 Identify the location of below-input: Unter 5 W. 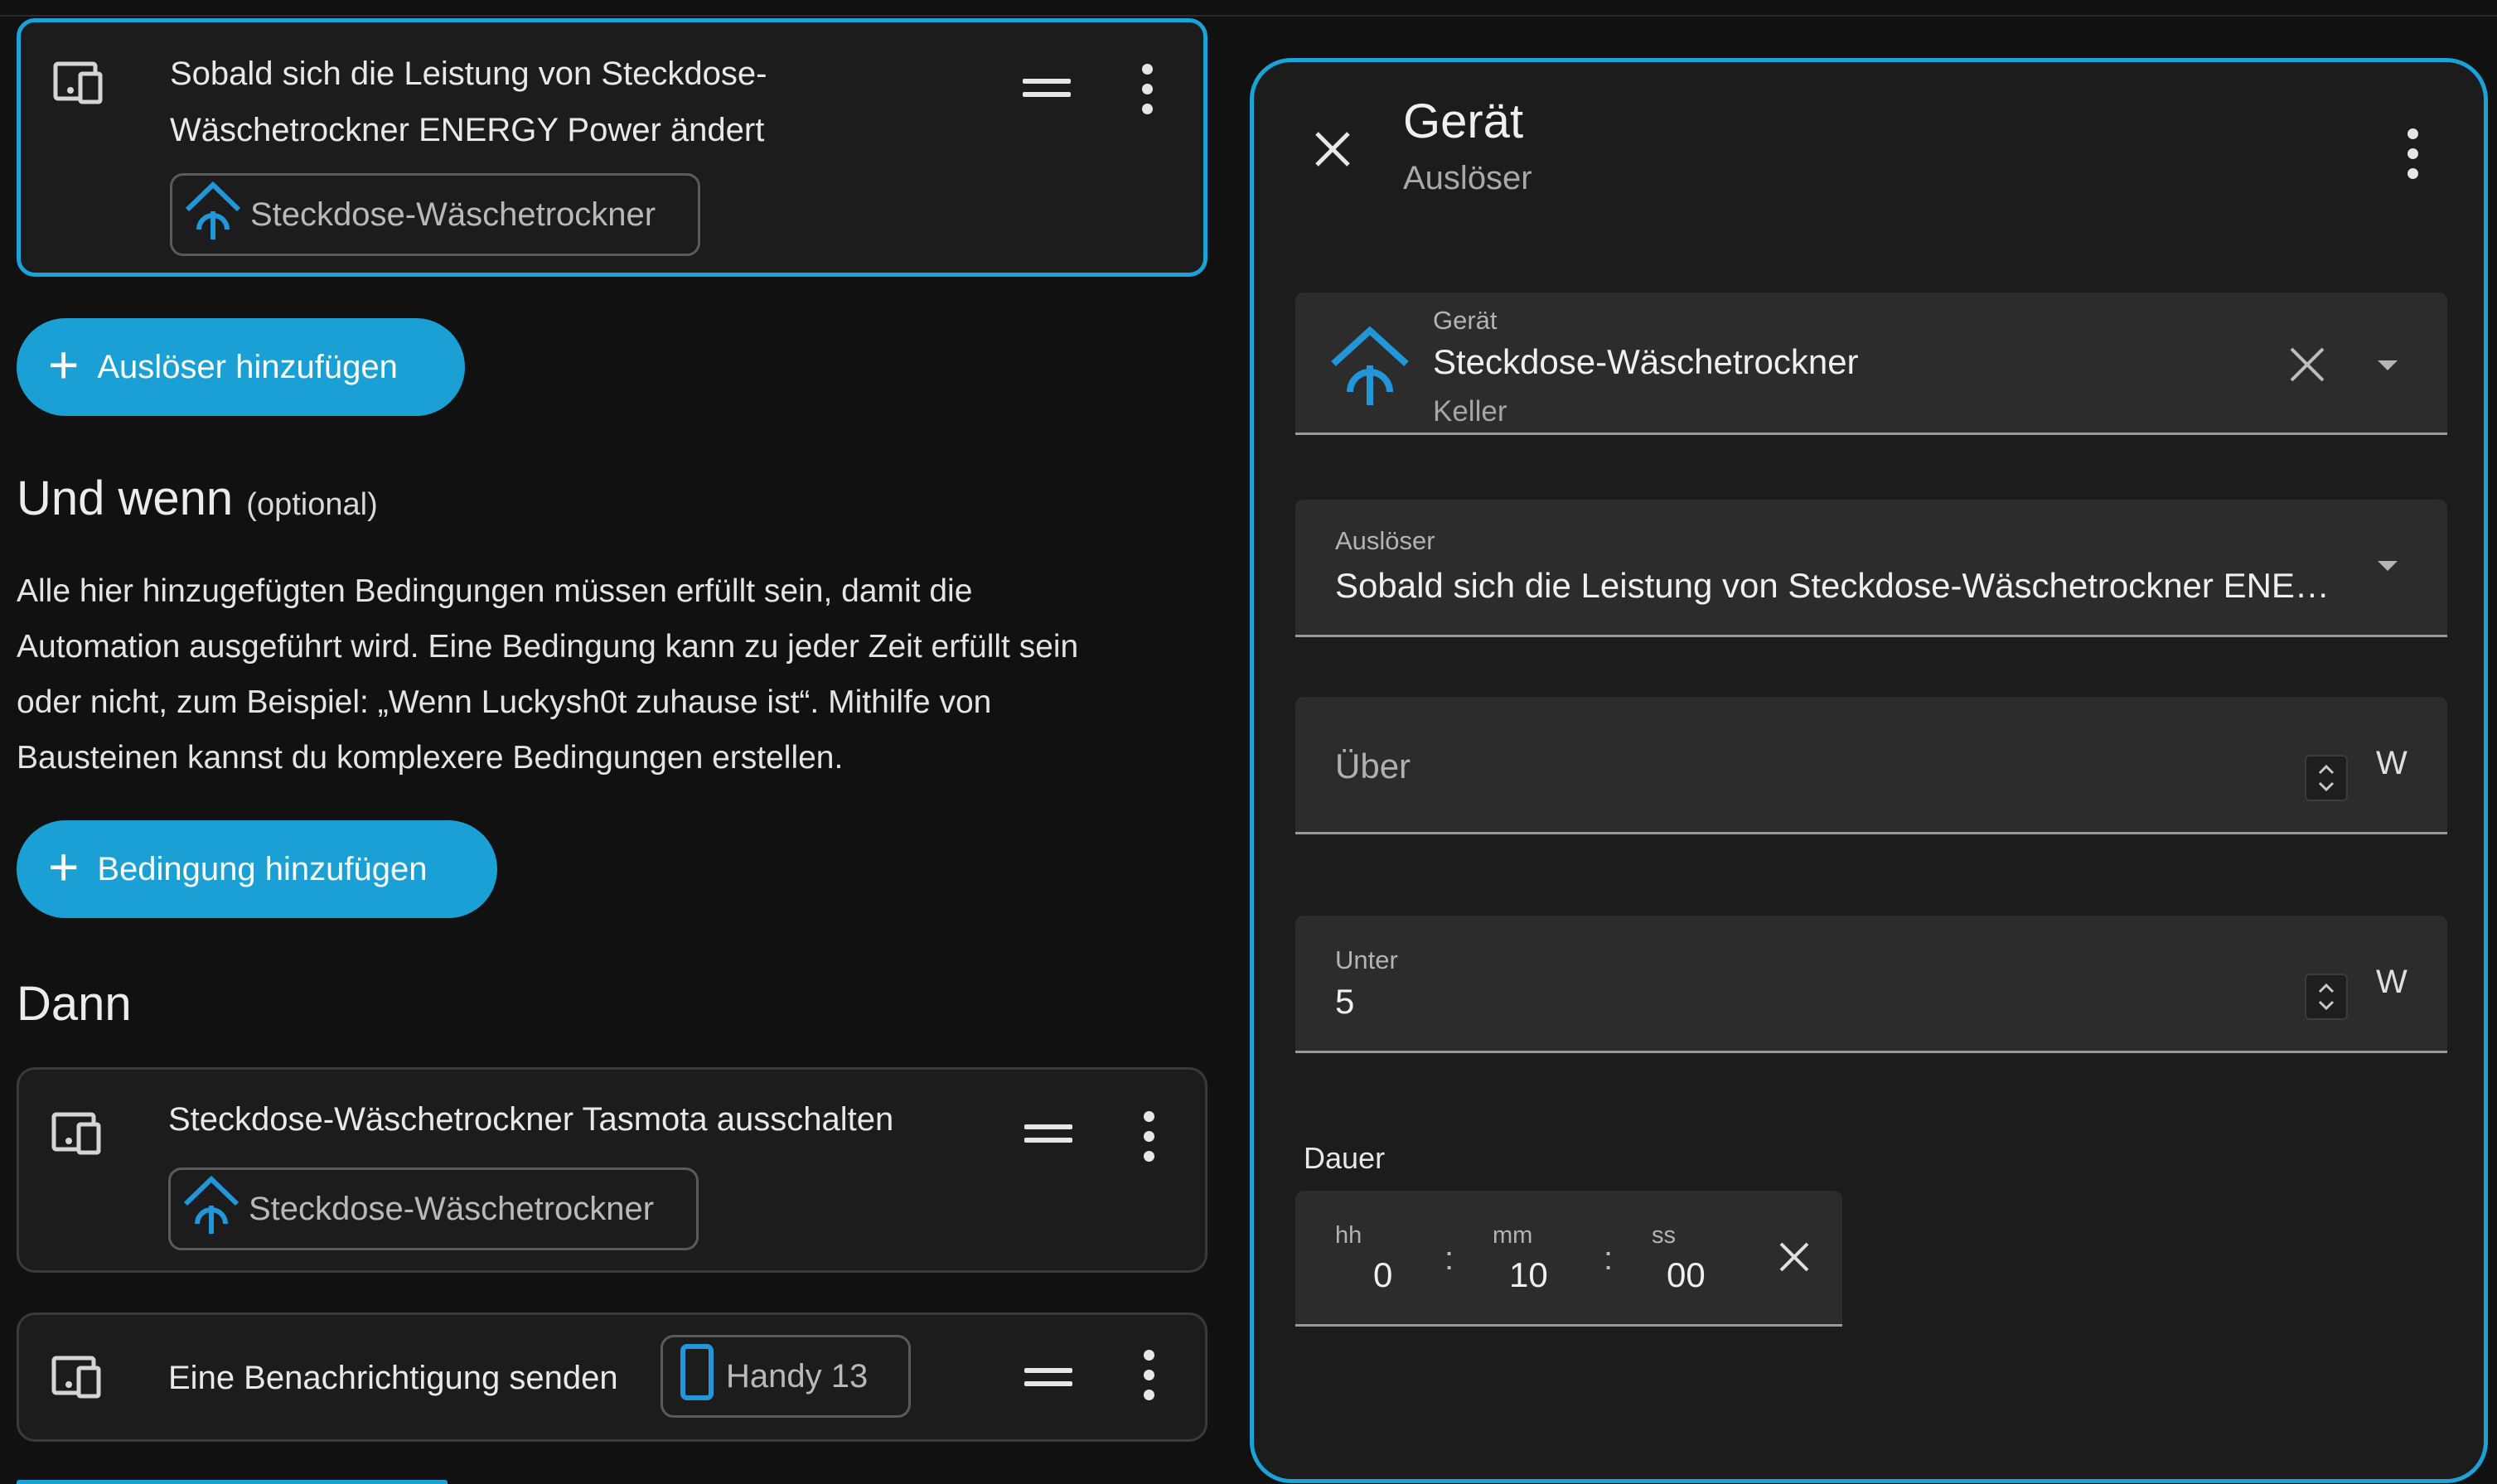
(1871, 984).